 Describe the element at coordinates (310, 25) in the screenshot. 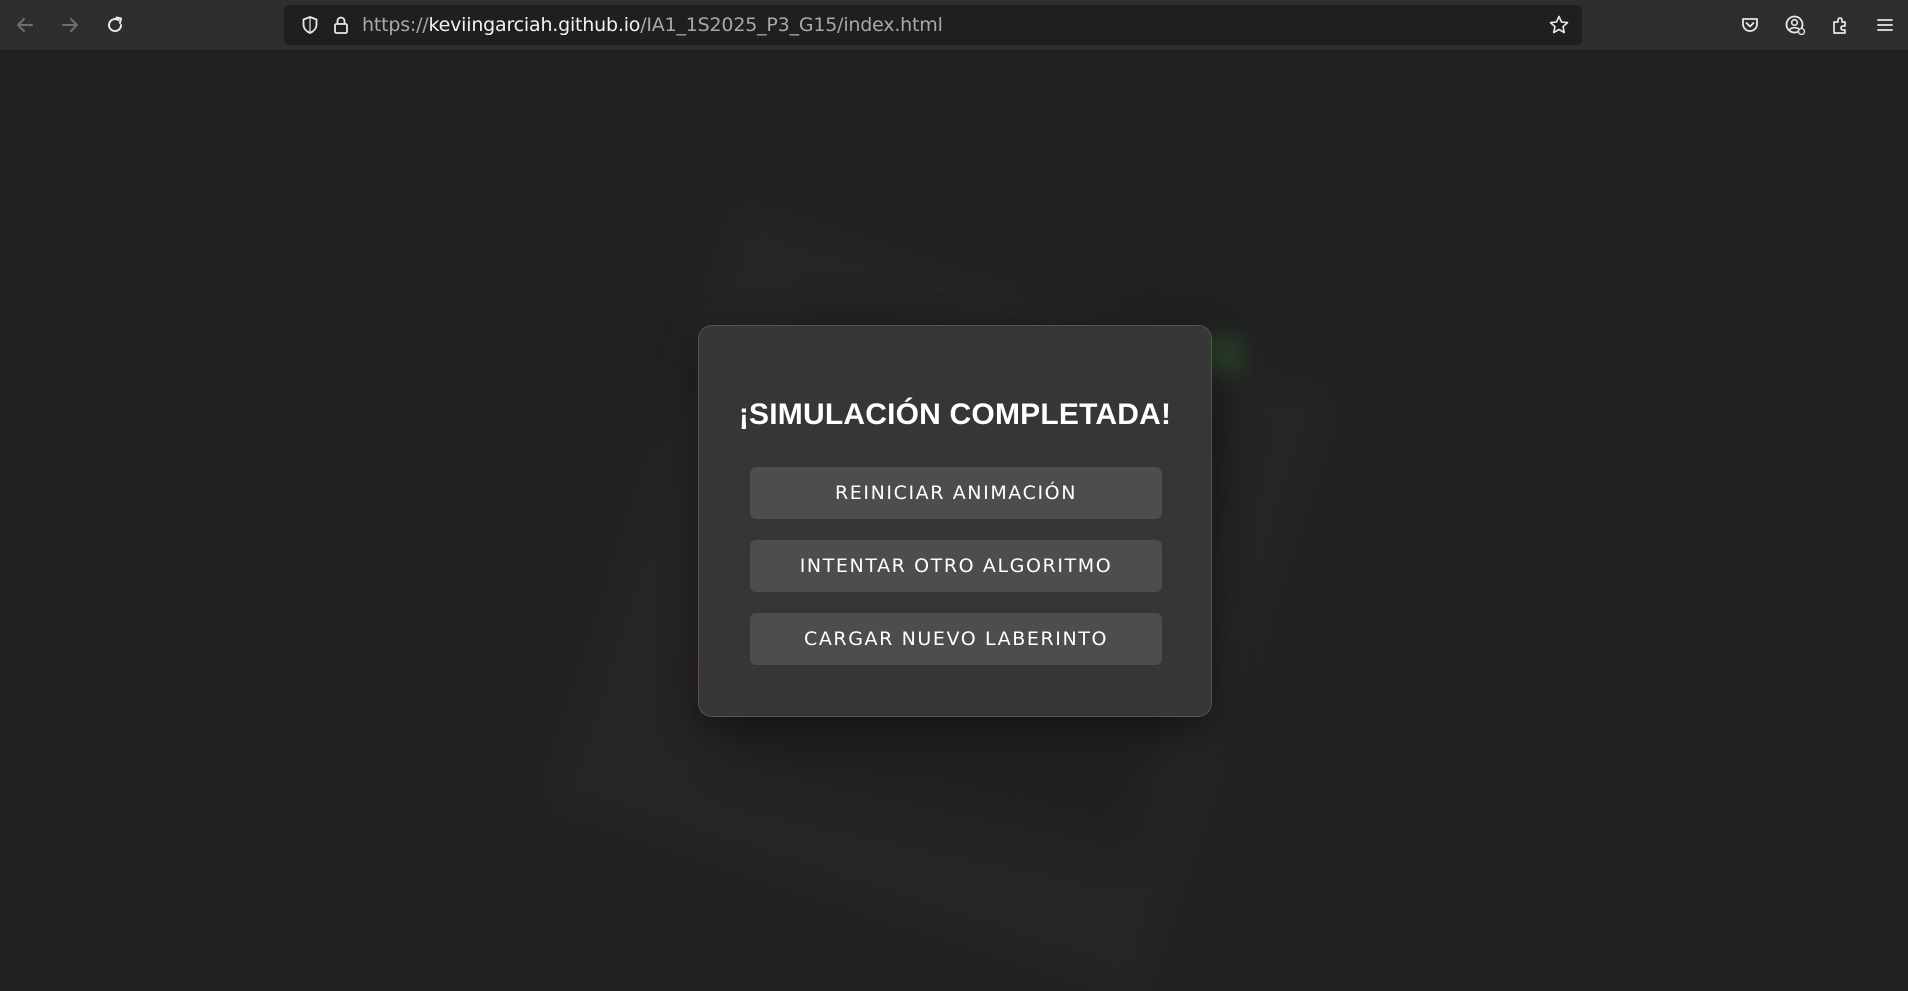

I see `shield-icon` at that location.